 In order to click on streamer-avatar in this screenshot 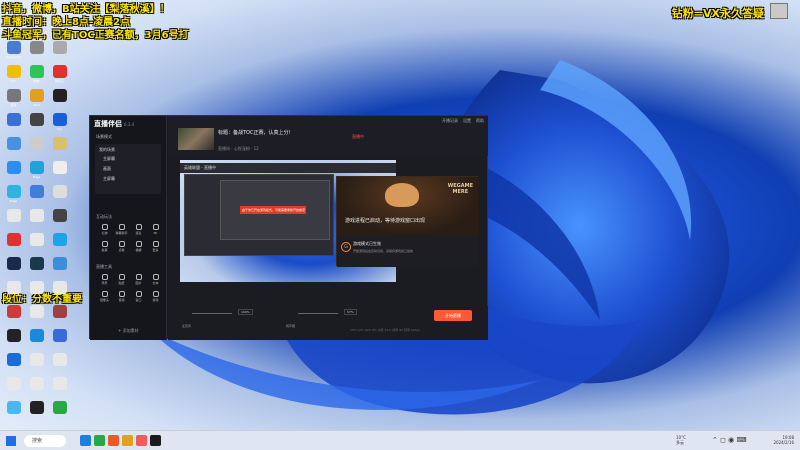, I will do `click(196, 139)`.